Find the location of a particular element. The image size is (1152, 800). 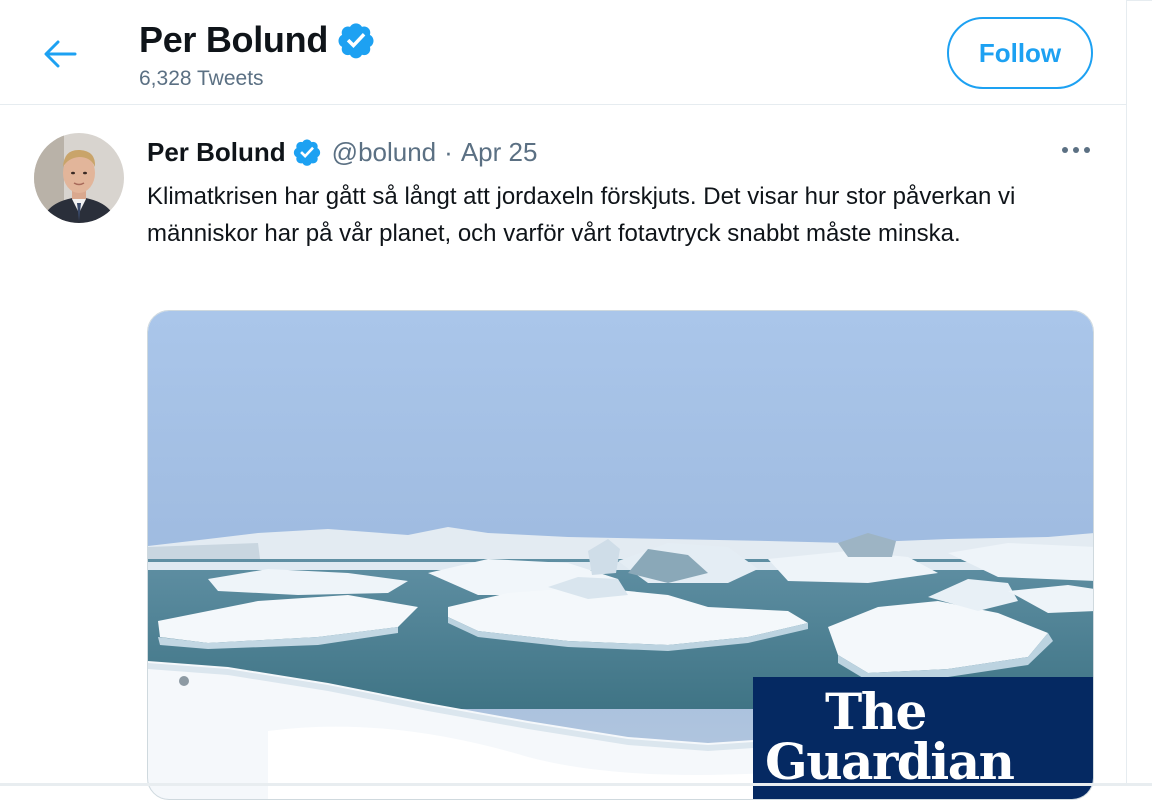

profile-header: Per Bolund 6,328 Tweets Follow is located at coordinates (563, 53).